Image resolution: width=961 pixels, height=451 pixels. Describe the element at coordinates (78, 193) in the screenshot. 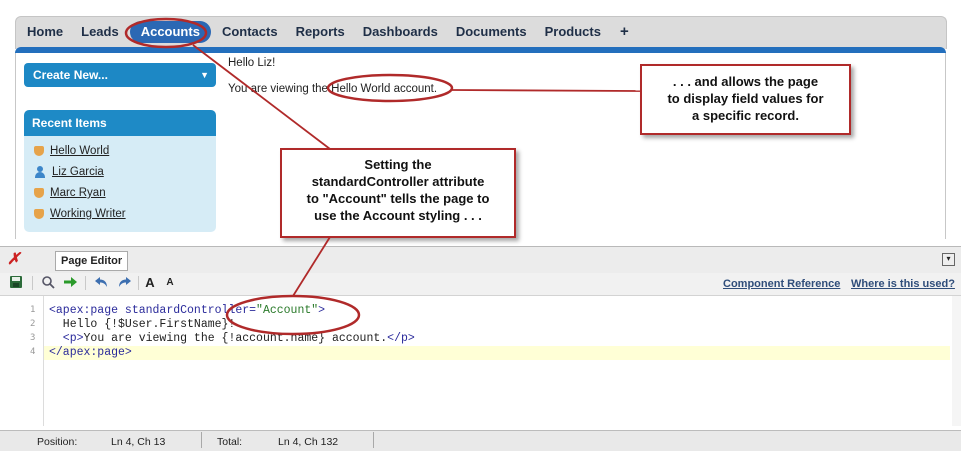

I see `recent-item-label: Marc Ryan` at that location.